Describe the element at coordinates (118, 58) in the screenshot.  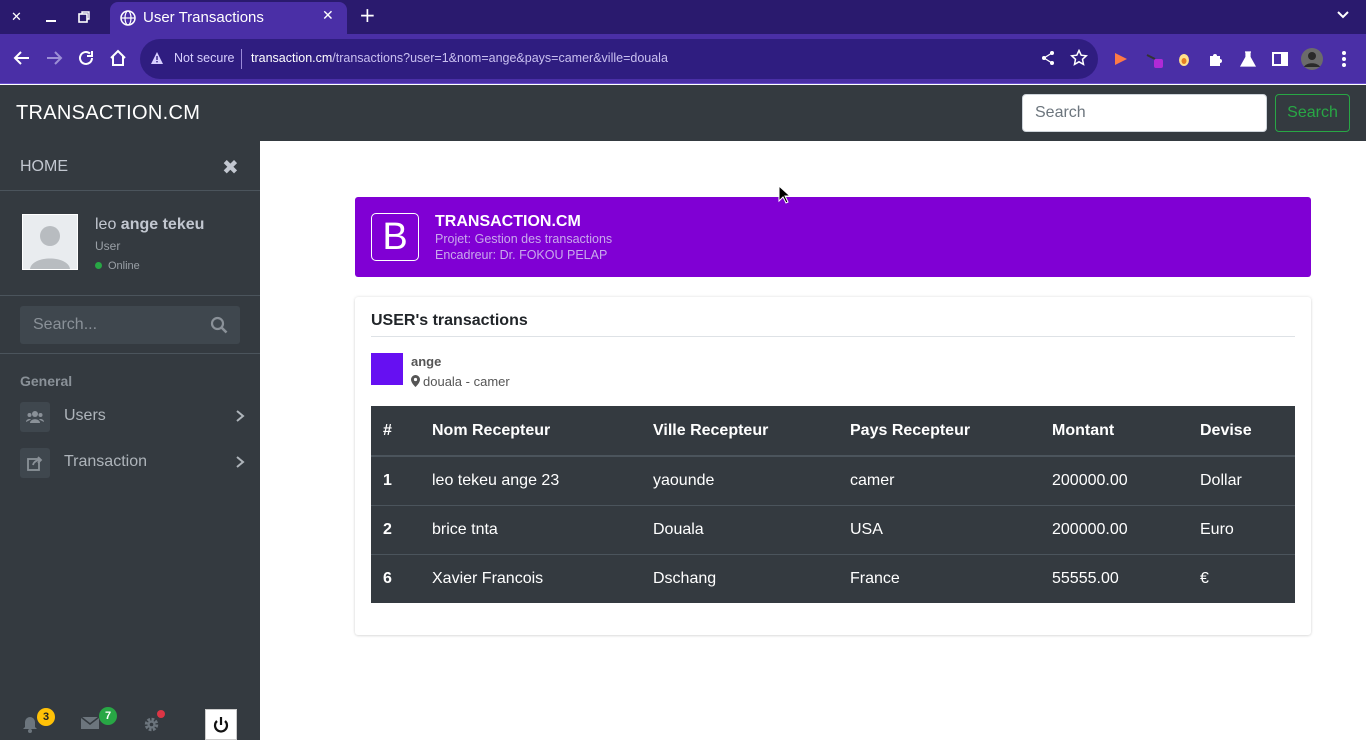
I see `home-icon` at that location.